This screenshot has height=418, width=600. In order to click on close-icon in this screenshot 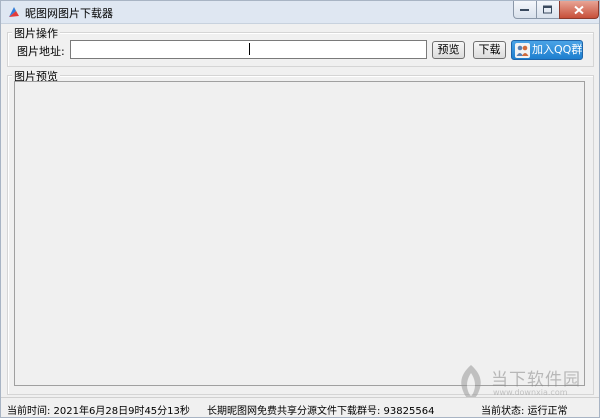, I will do `click(579, 9)`.